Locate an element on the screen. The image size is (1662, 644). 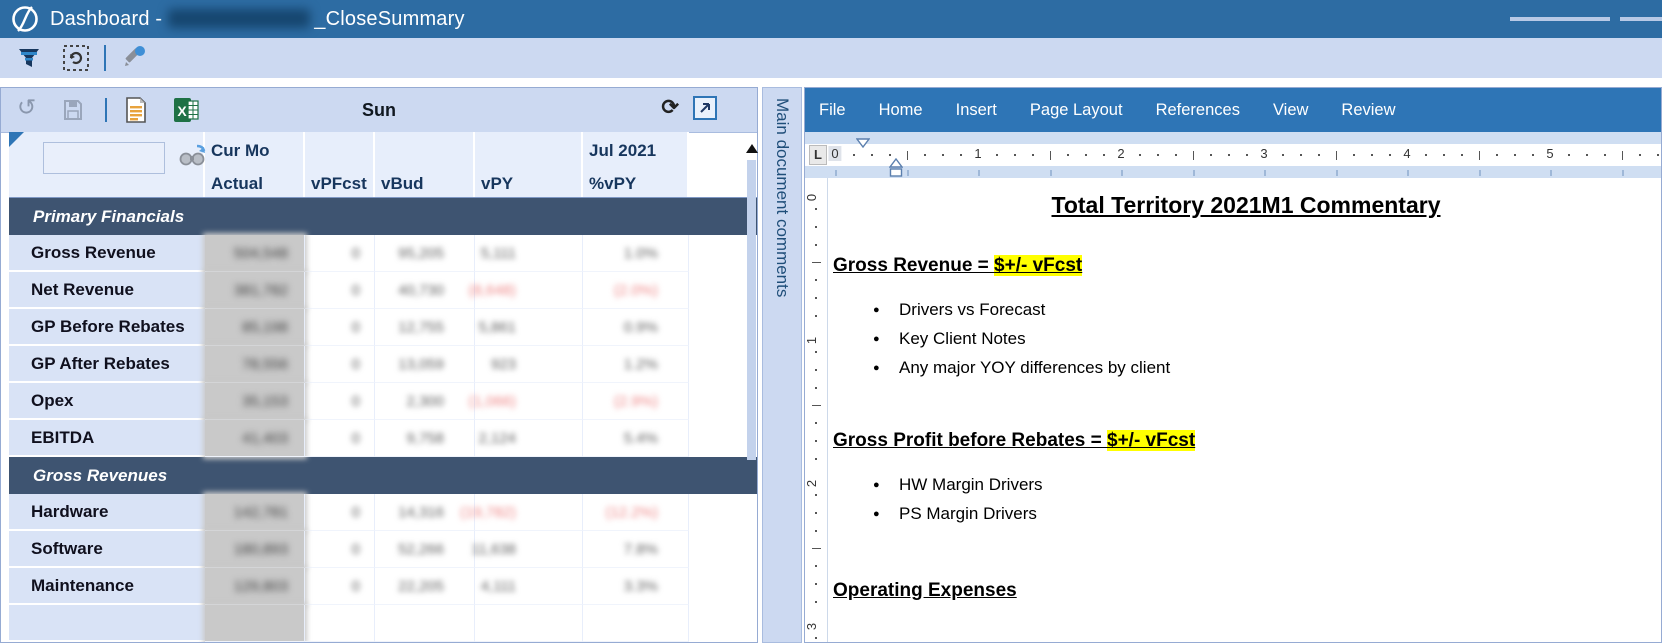
cell-actual: 41,403 is located at coordinates (255, 438).